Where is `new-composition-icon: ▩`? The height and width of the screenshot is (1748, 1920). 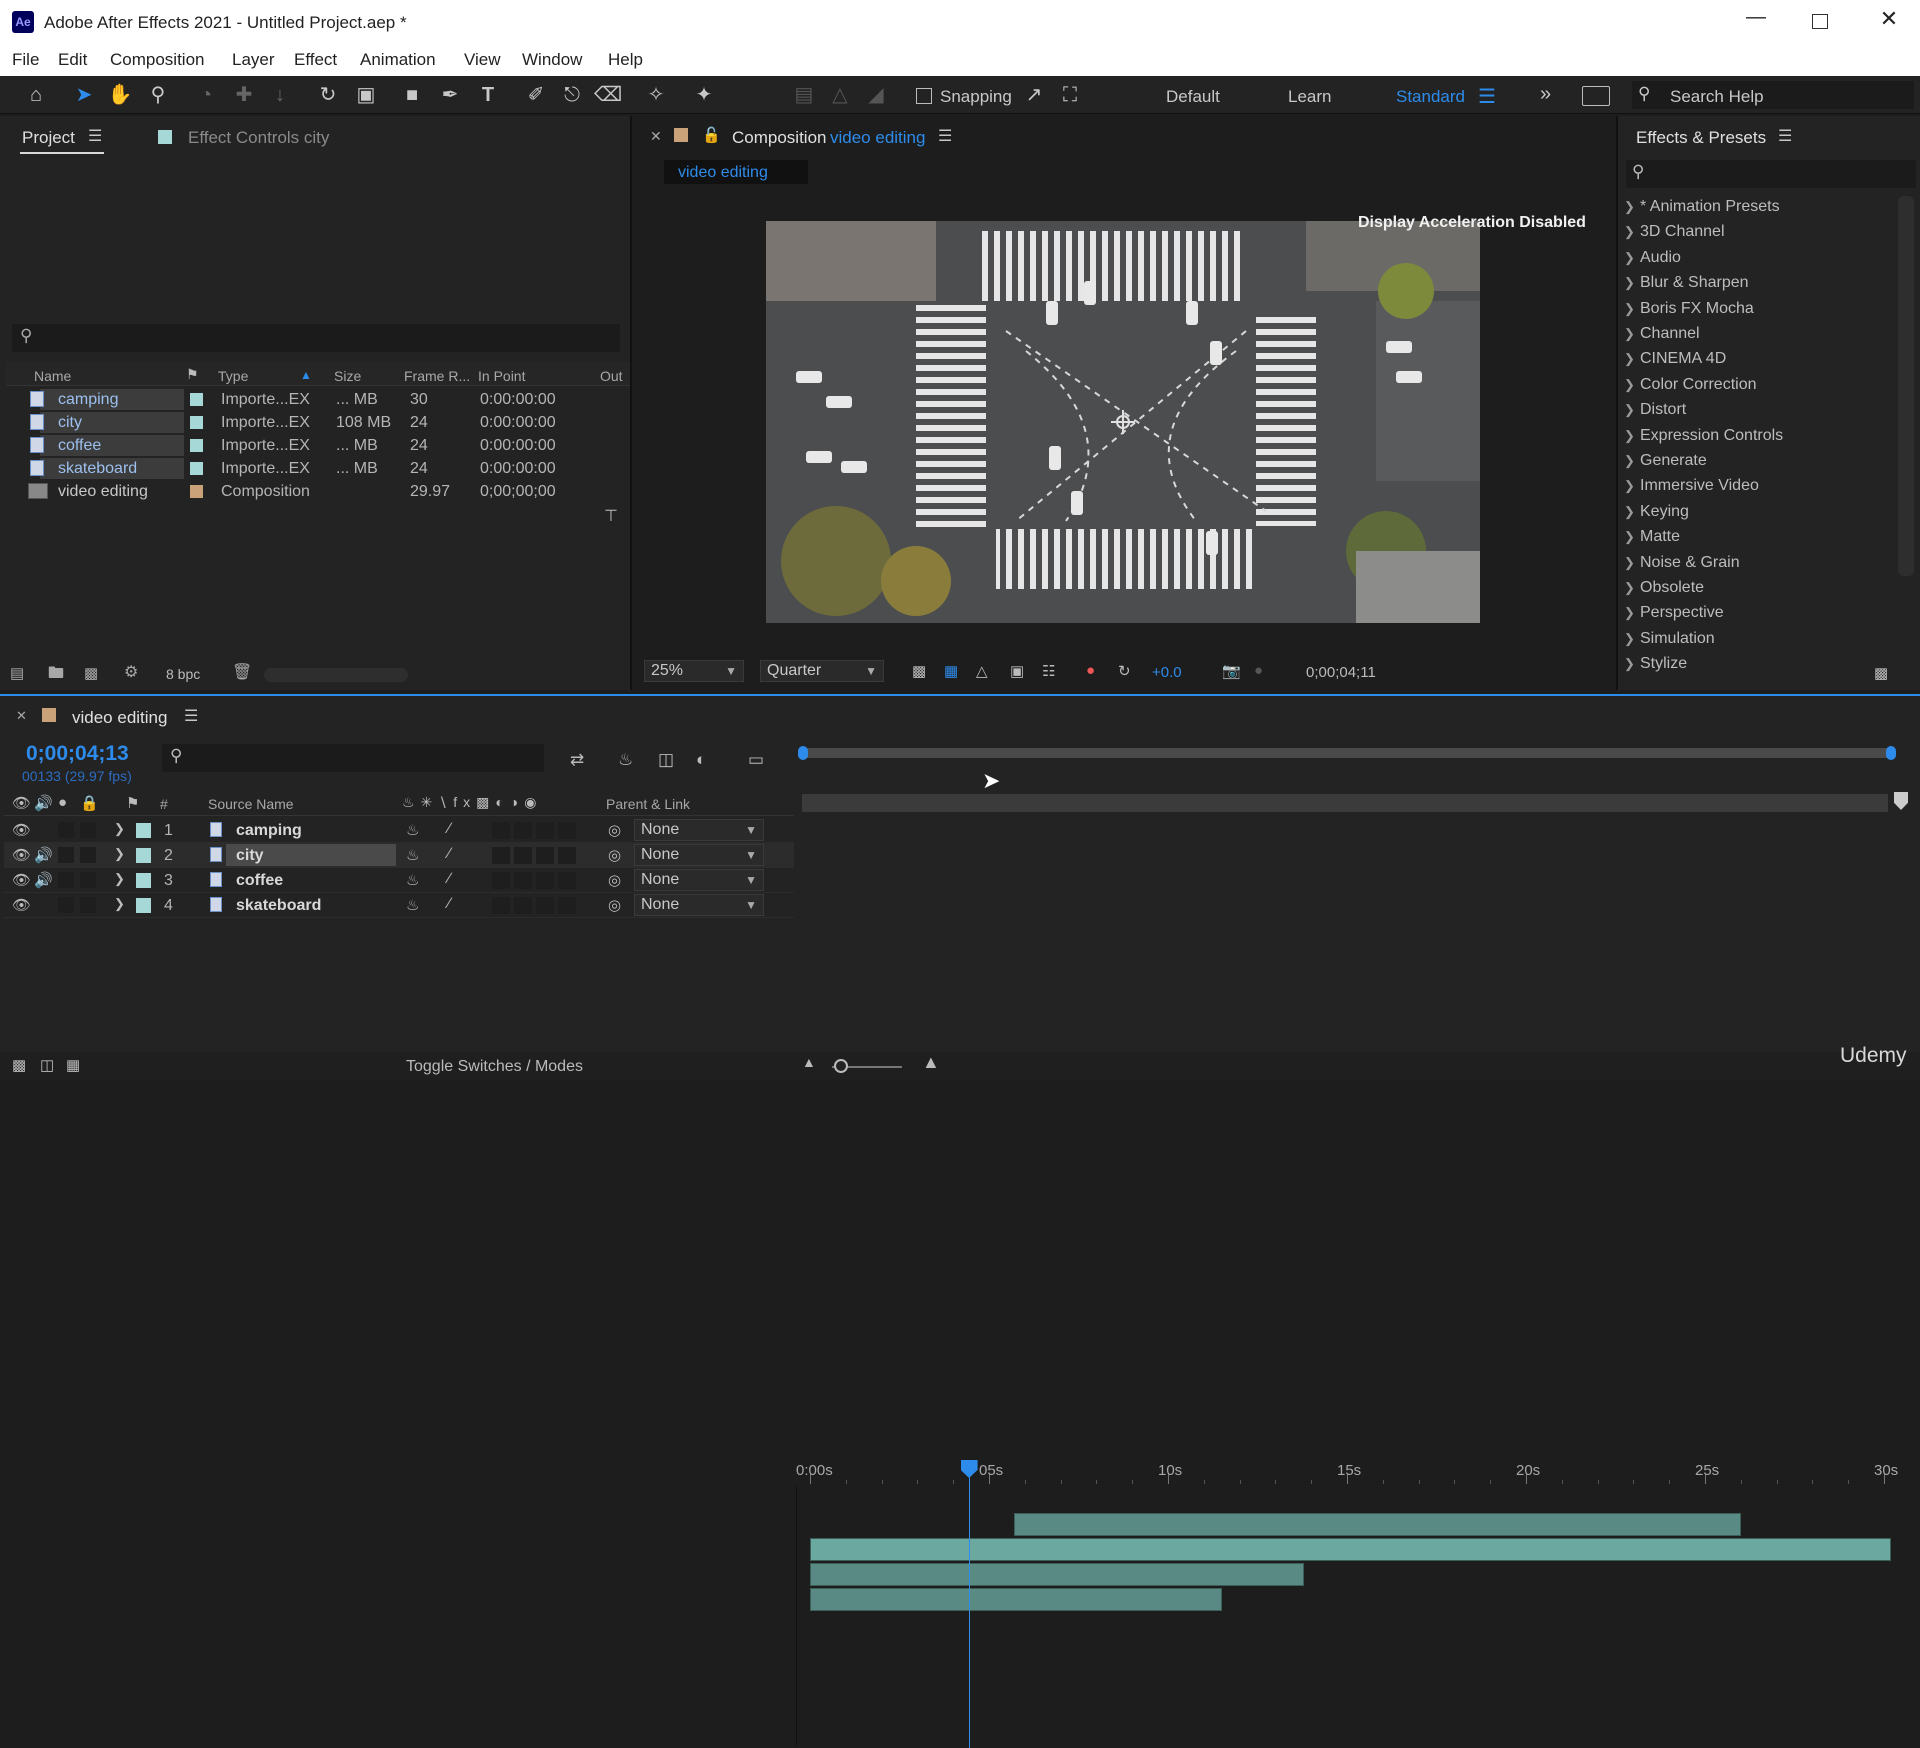 new-composition-icon: ▩ is located at coordinates (91, 673).